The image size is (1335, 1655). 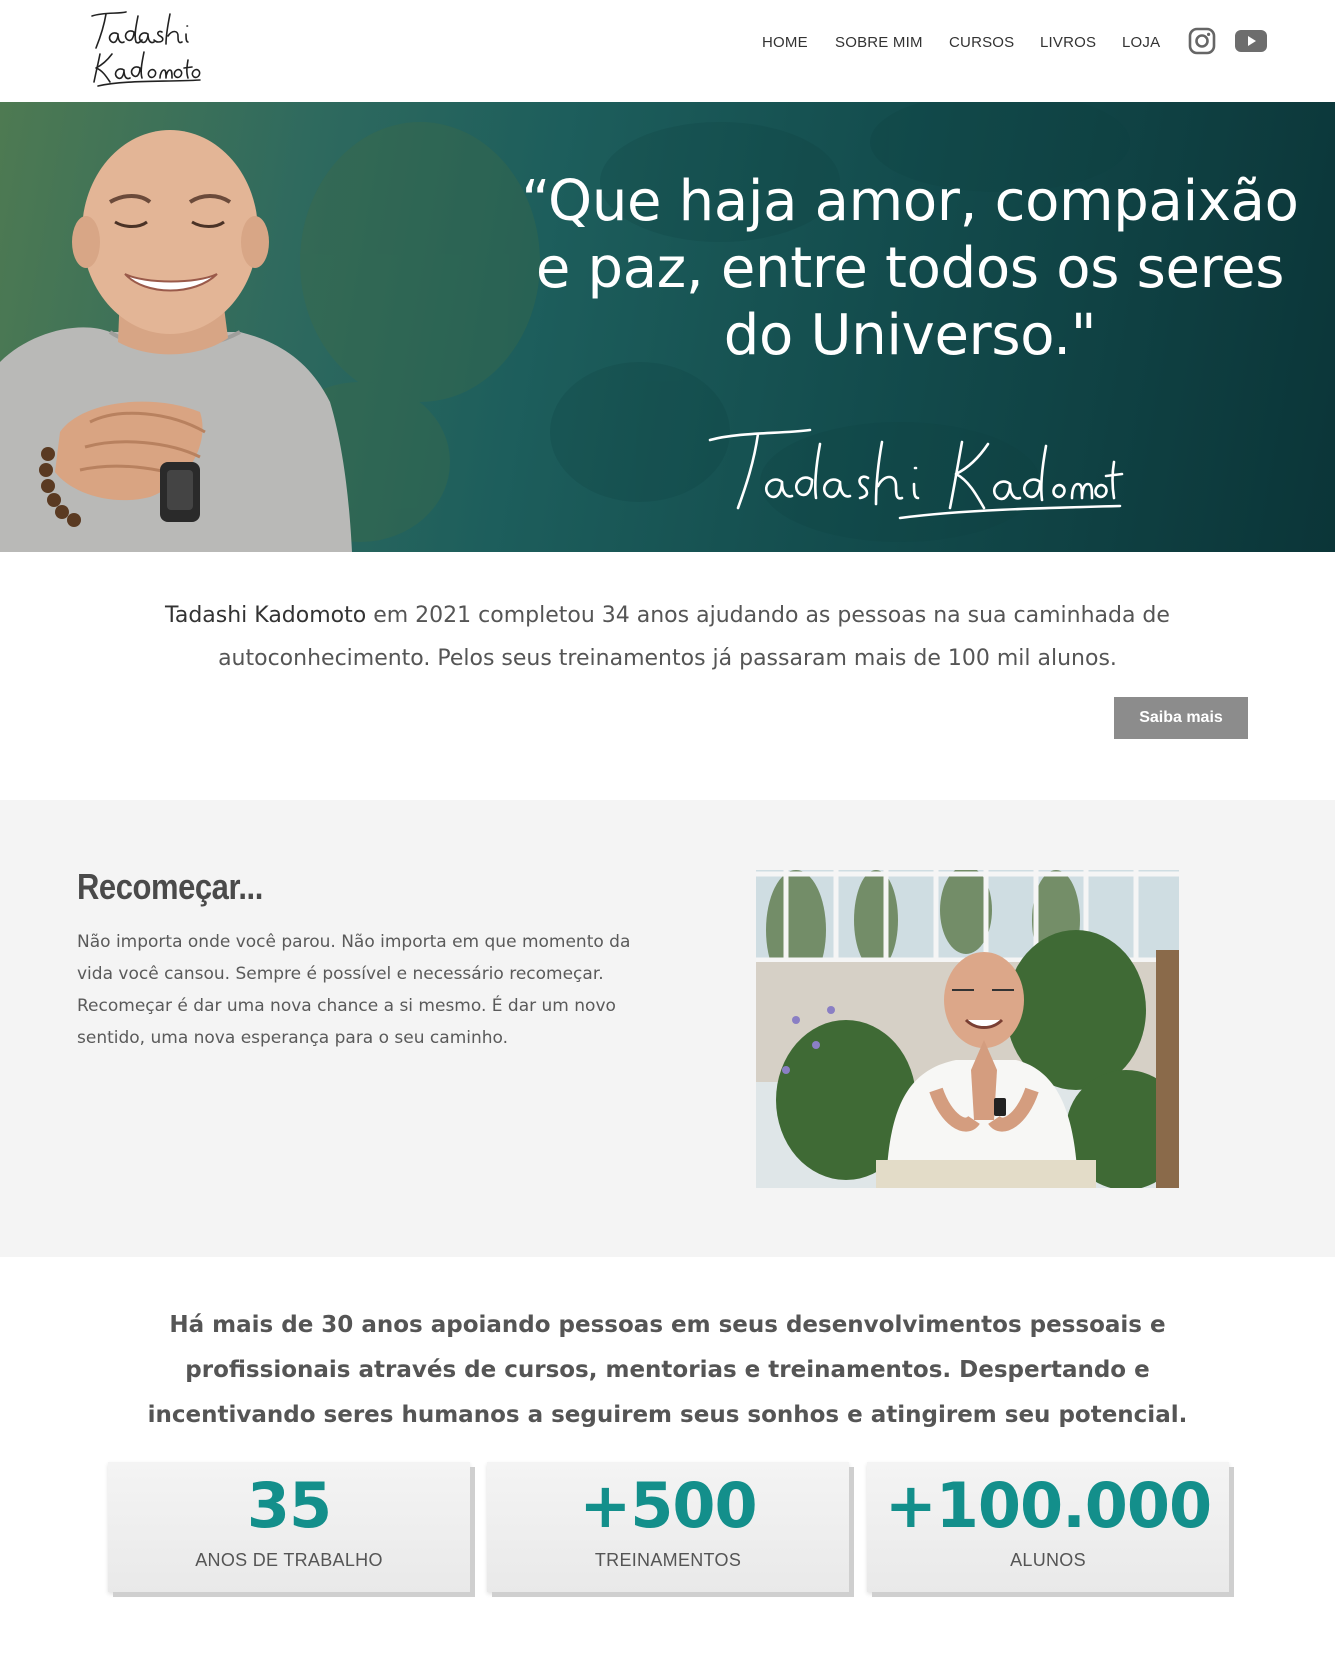 What do you see at coordinates (1068, 42) in the screenshot?
I see `nav-livros: LIVROS` at bounding box center [1068, 42].